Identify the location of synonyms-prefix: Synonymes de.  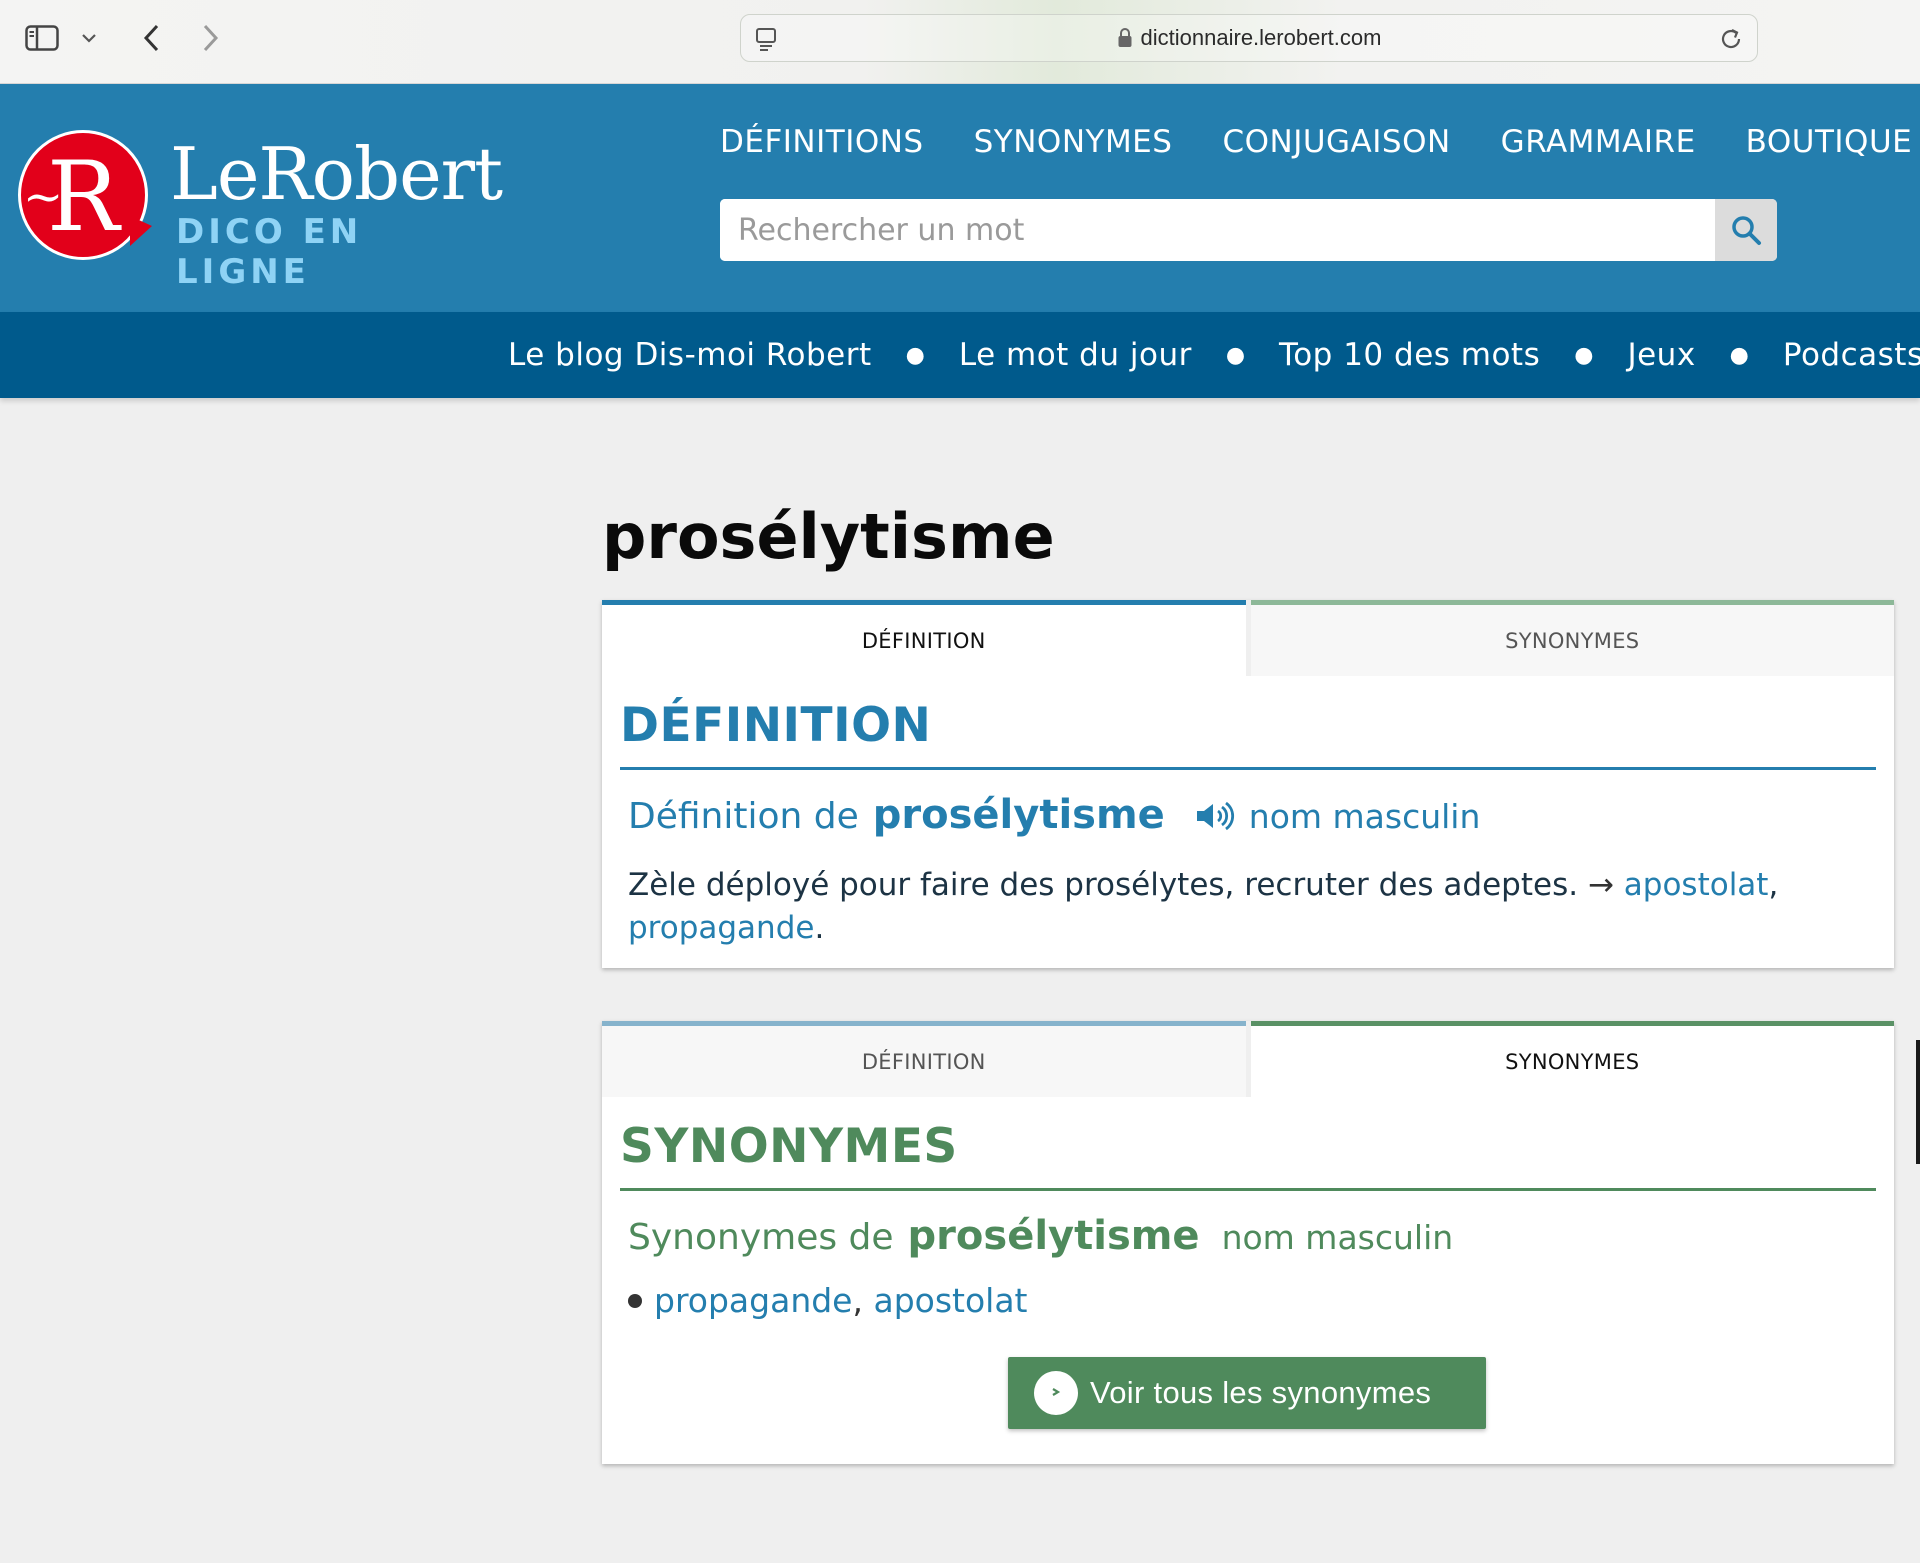
(761, 1237).